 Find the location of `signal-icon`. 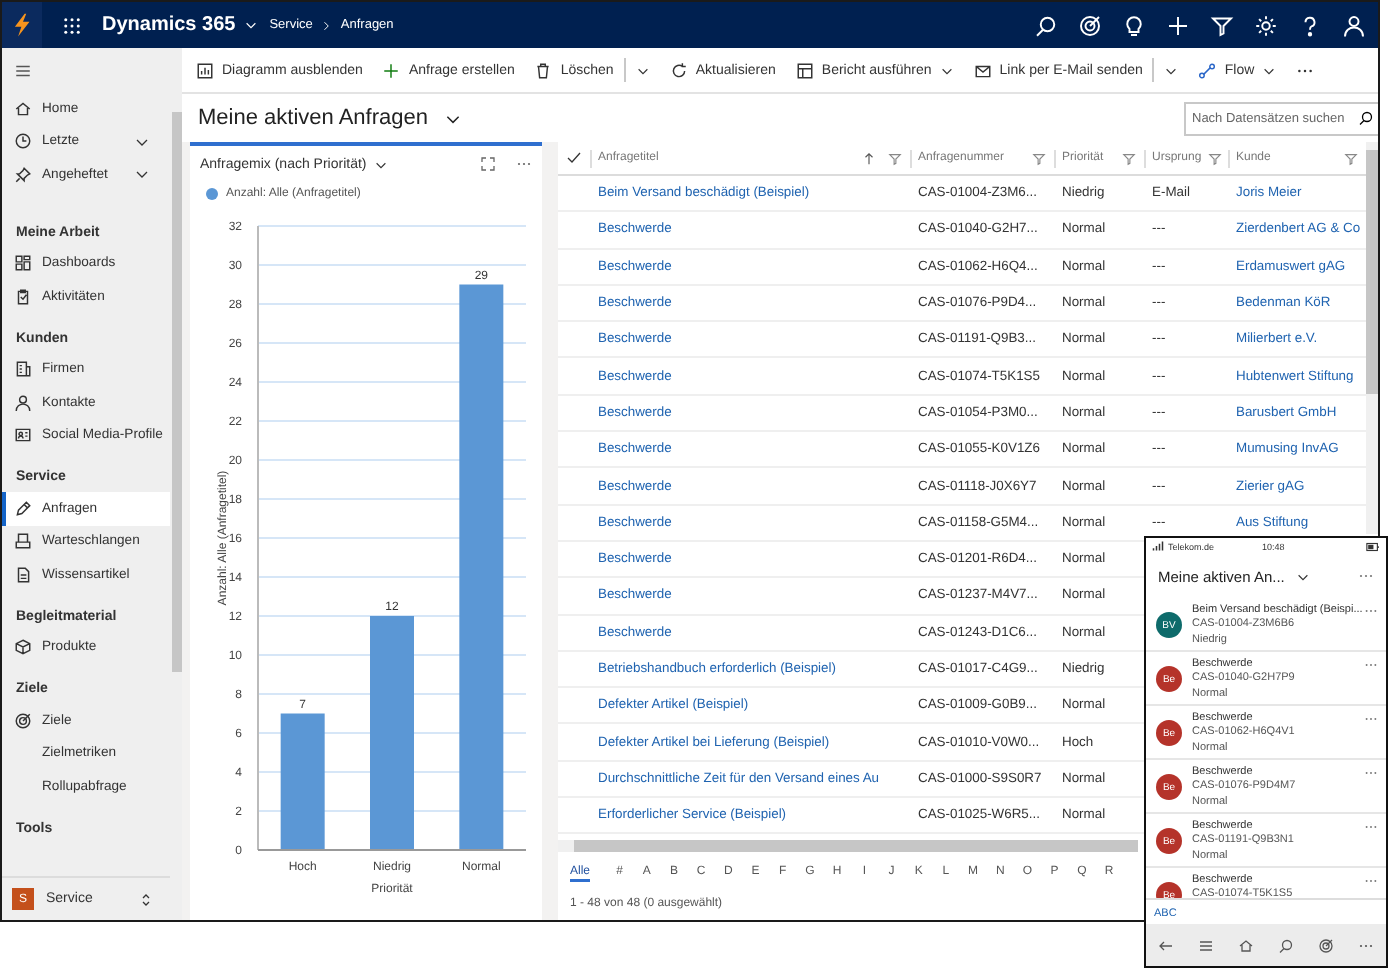

signal-icon is located at coordinates (1158, 546).